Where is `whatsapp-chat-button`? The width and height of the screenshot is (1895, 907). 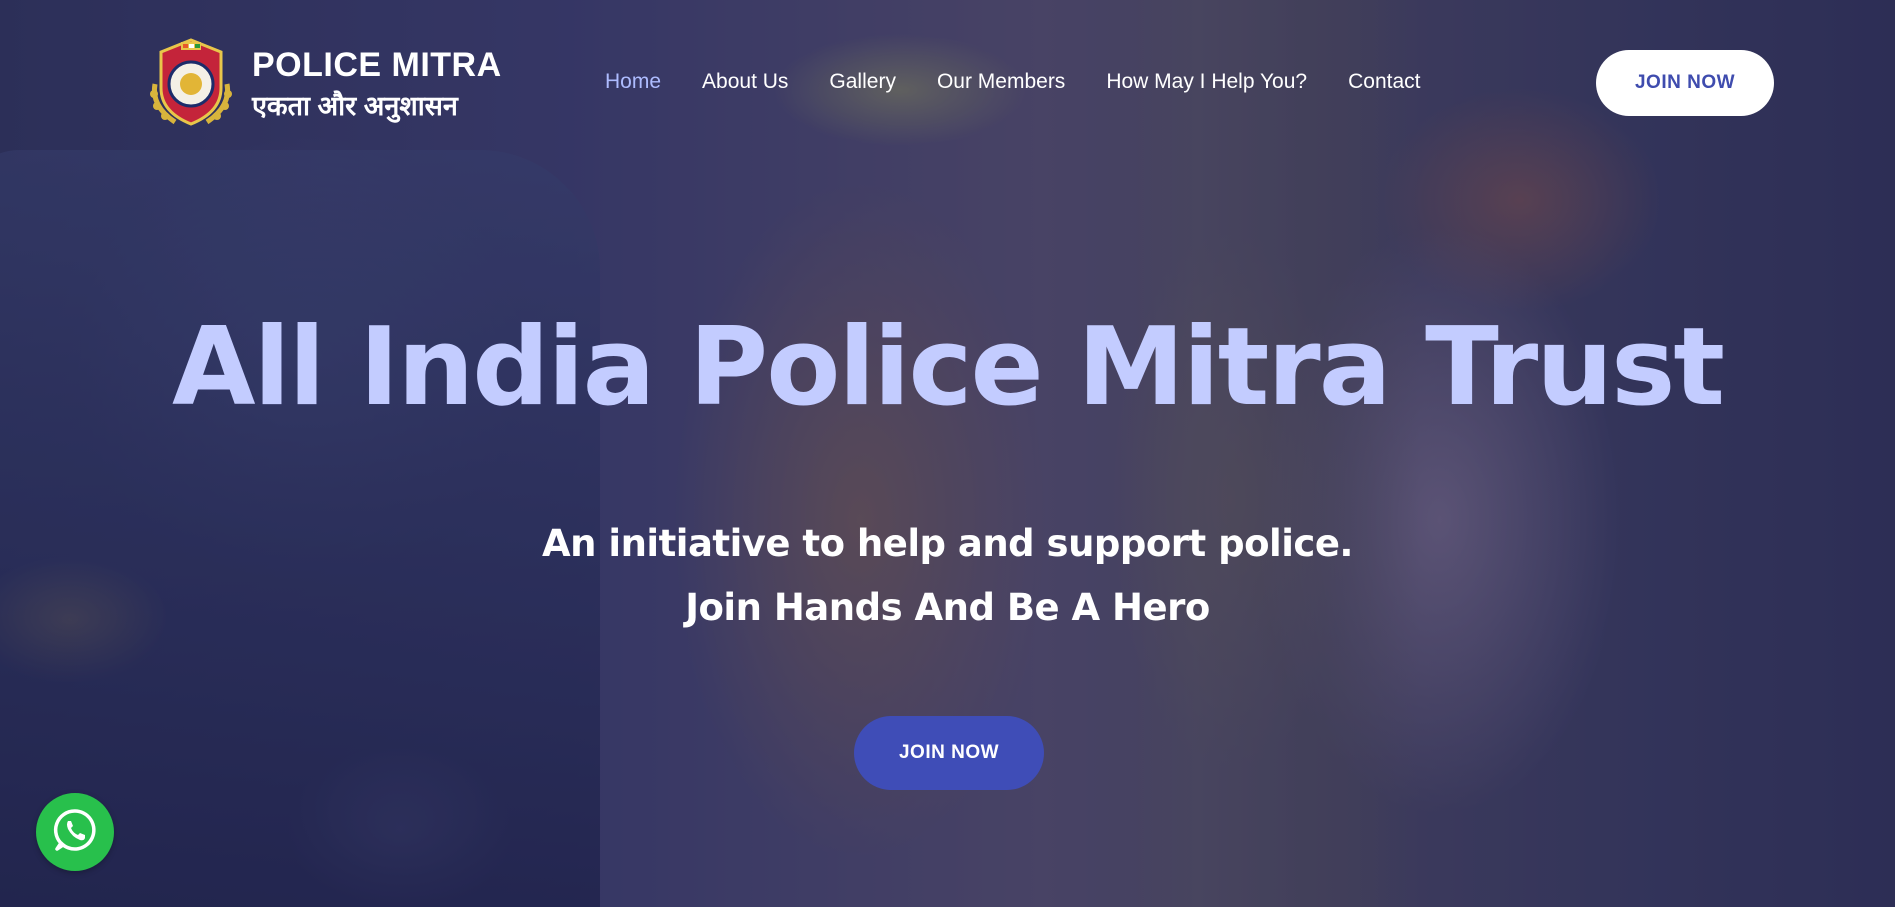
whatsapp-chat-button is located at coordinates (75, 832).